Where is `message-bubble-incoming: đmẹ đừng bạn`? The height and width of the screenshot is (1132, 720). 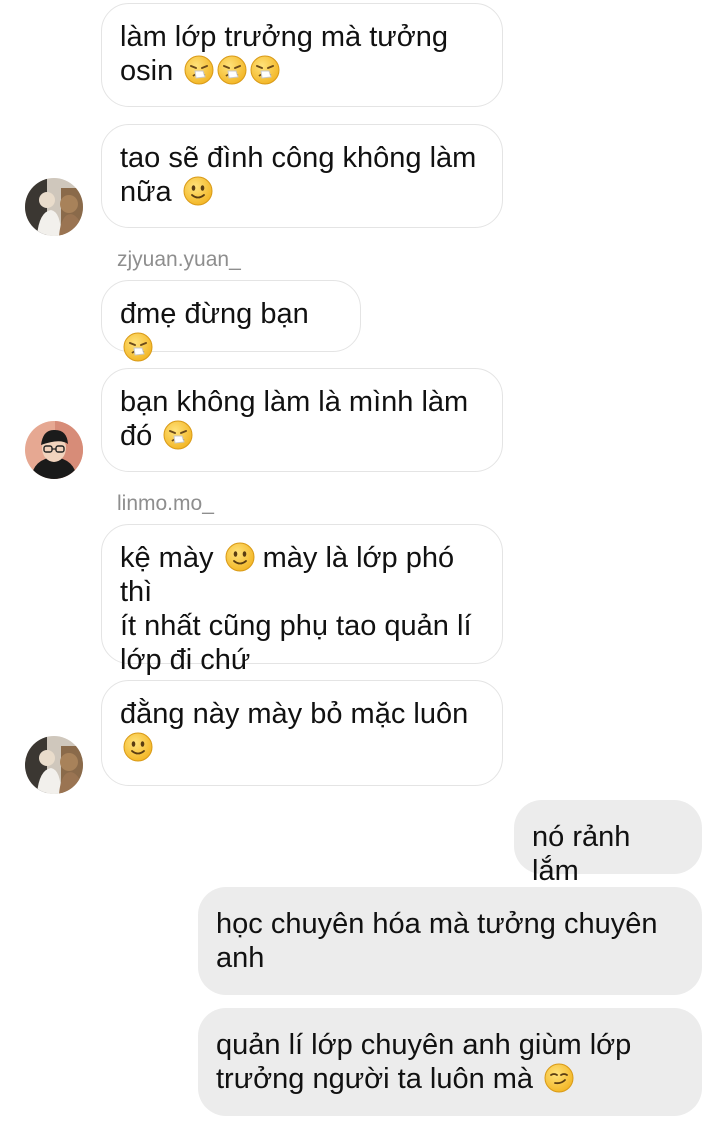
message-bubble-incoming: đmẹ đừng bạn is located at coordinates (231, 321).